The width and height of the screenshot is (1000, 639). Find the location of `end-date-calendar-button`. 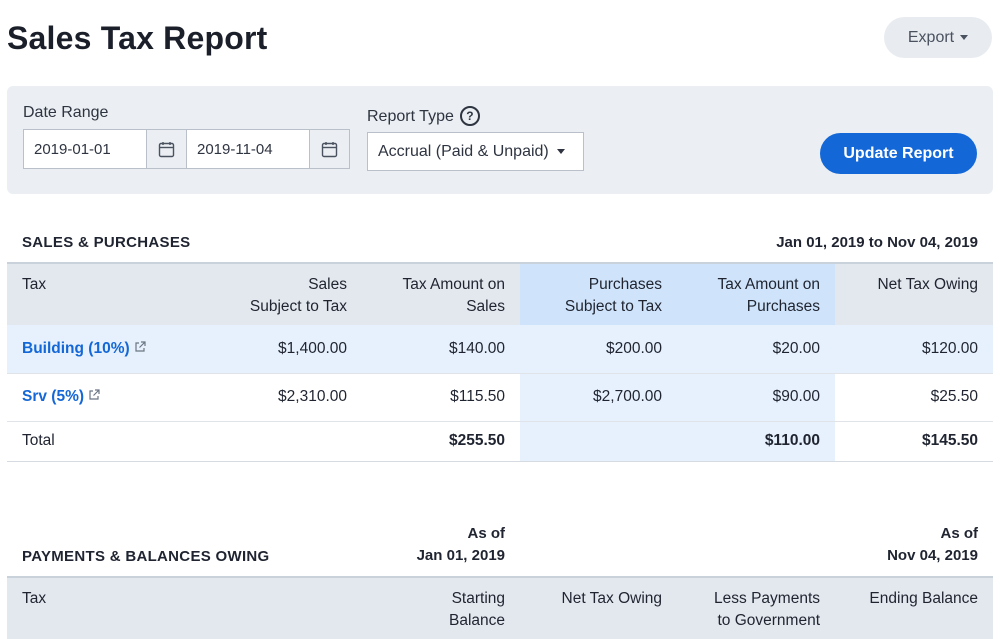

end-date-calendar-button is located at coordinates (329, 149).